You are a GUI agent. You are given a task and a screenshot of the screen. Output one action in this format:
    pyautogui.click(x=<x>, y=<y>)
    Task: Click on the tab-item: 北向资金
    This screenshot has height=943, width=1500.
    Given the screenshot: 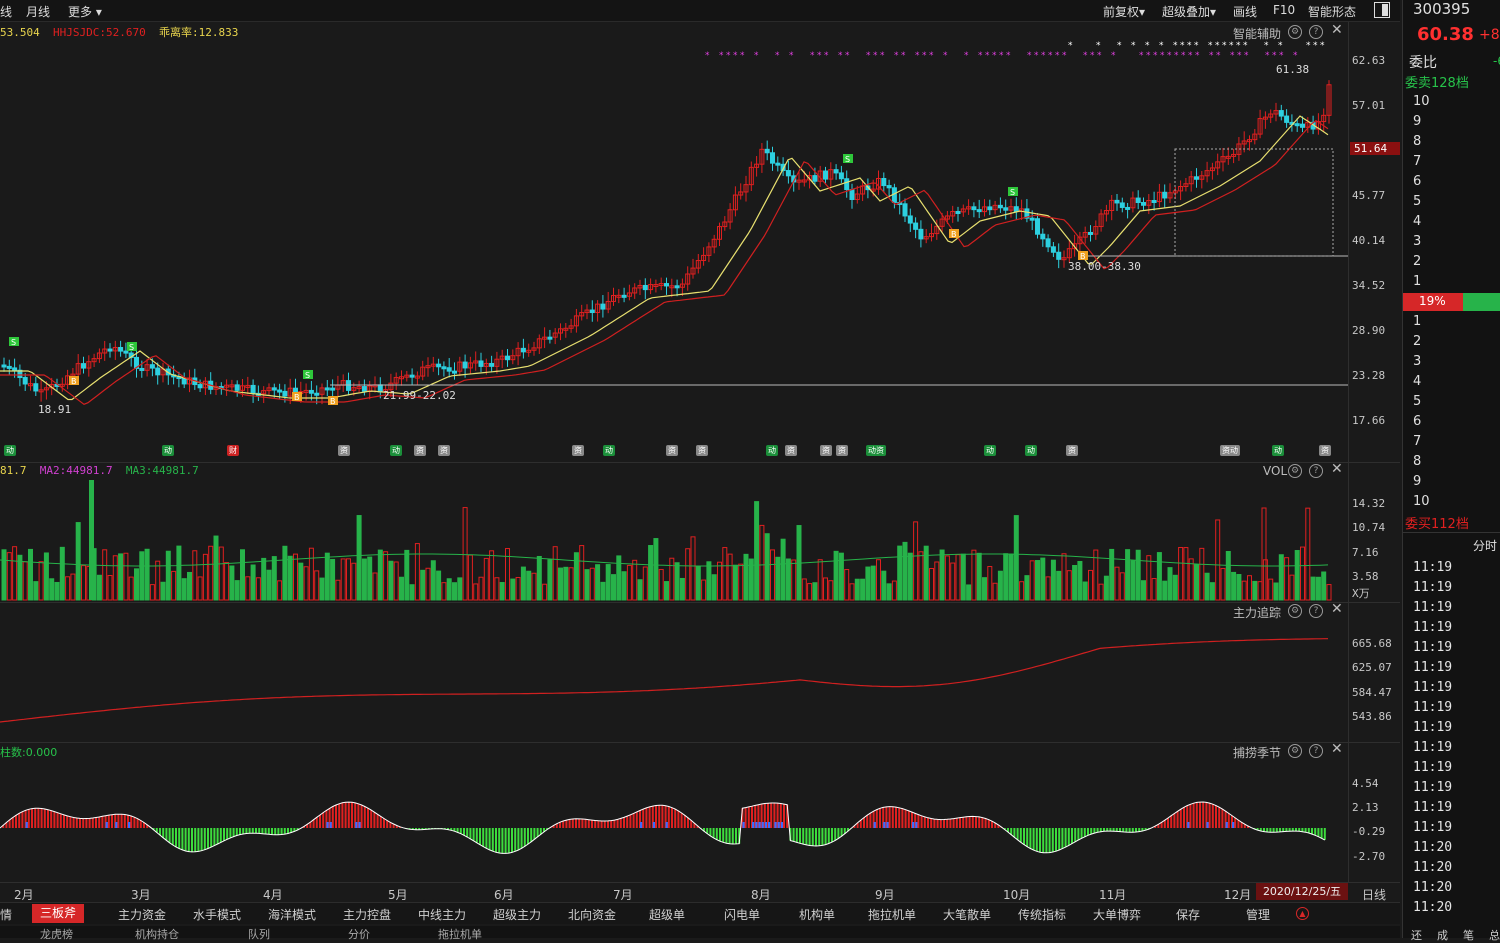 What is the action you would take?
    pyautogui.click(x=592, y=914)
    